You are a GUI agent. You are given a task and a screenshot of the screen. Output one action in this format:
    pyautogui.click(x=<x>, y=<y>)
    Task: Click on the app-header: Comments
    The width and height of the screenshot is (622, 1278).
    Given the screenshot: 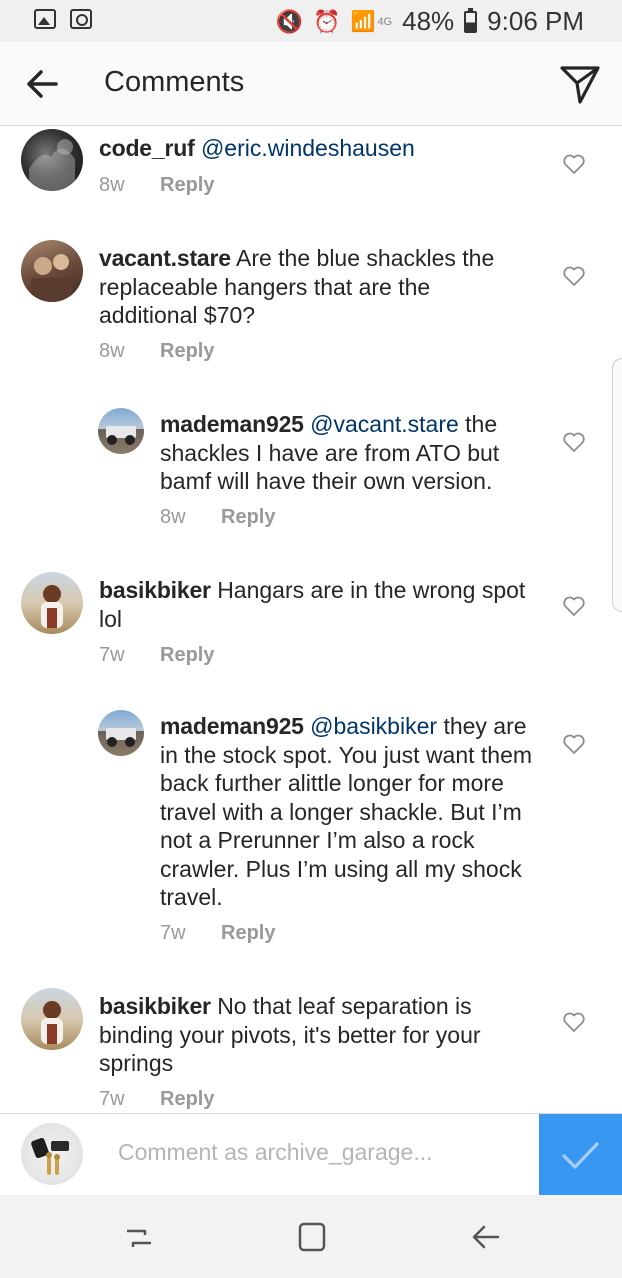 What is the action you would take?
    pyautogui.click(x=311, y=84)
    